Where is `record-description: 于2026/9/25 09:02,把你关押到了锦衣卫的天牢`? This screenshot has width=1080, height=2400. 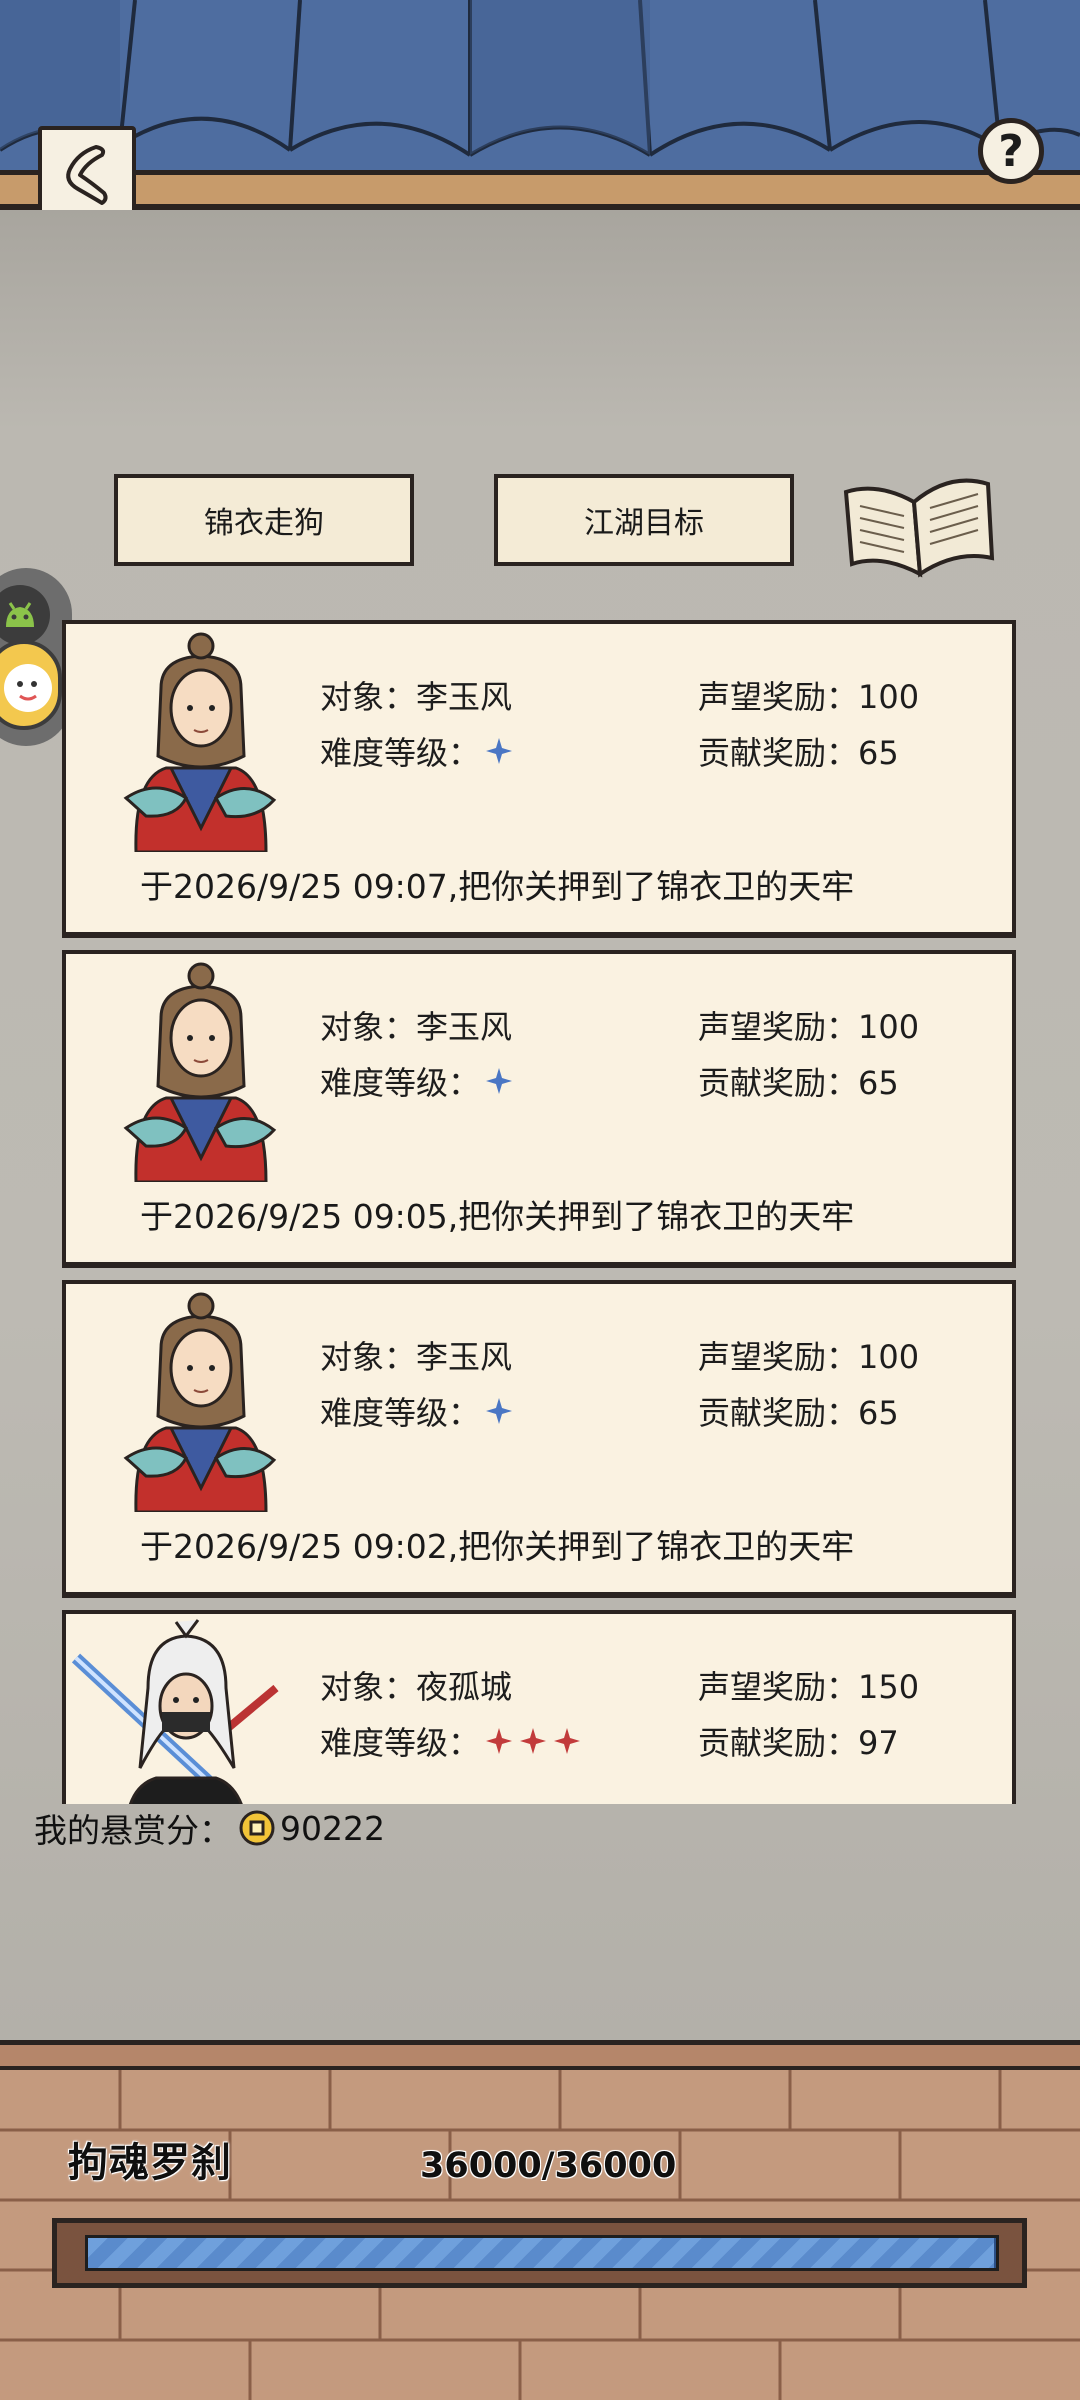 record-description: 于2026/9/25 09:02,把你关押到了锦衣卫的天牢 is located at coordinates (497, 1546).